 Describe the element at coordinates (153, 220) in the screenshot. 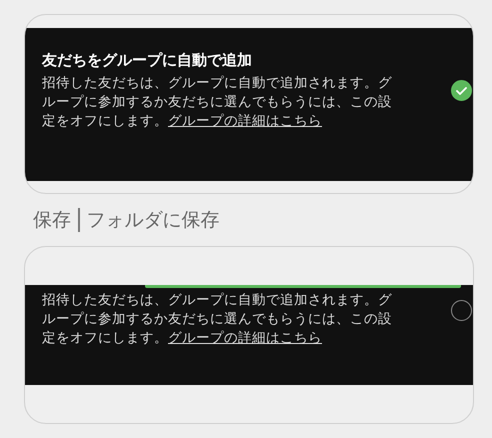

I see `caption-text: フォルダに保存` at that location.